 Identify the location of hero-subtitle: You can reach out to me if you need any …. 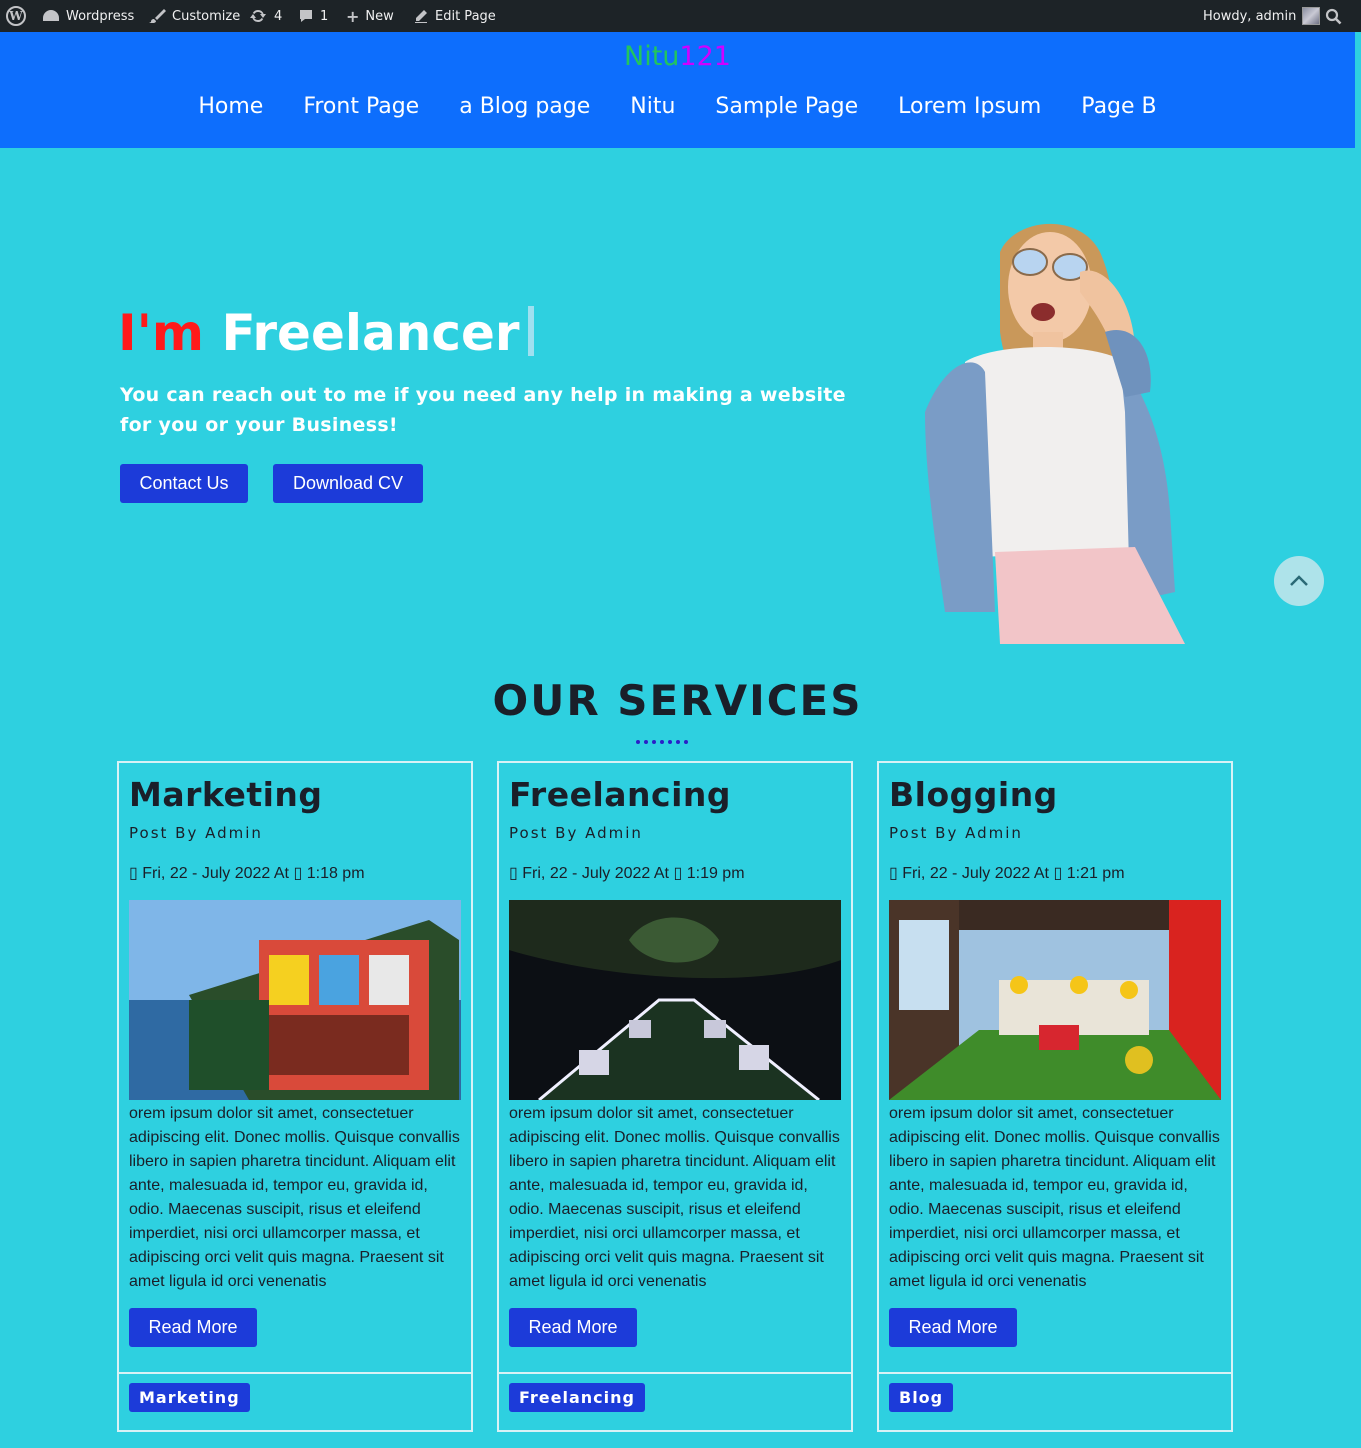
(483, 410).